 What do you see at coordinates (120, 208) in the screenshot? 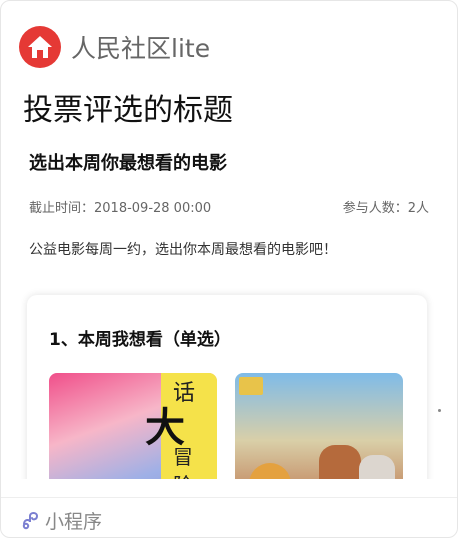
I see `deadline-text: 截止时间：2018-09-28 00:00` at bounding box center [120, 208].